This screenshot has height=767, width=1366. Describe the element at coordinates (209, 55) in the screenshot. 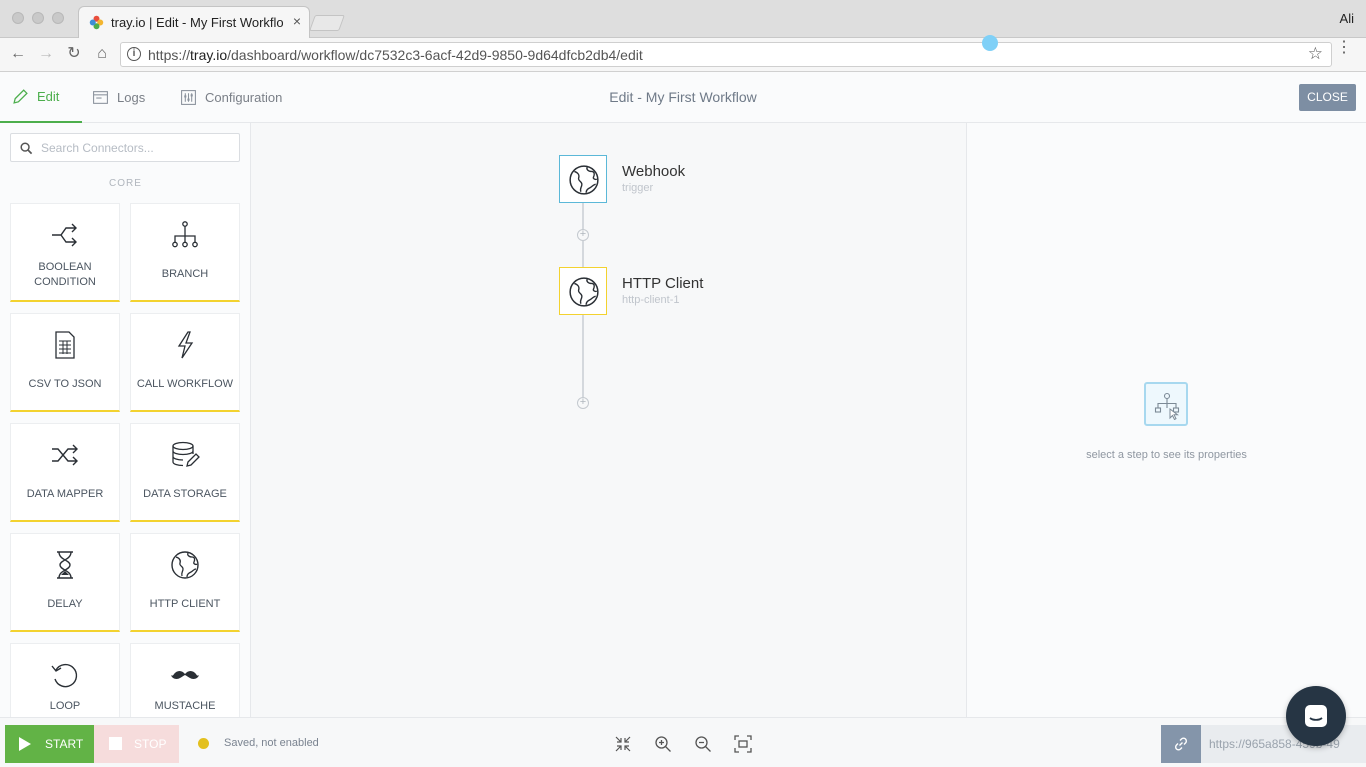

I see `url-host: tray.io` at that location.